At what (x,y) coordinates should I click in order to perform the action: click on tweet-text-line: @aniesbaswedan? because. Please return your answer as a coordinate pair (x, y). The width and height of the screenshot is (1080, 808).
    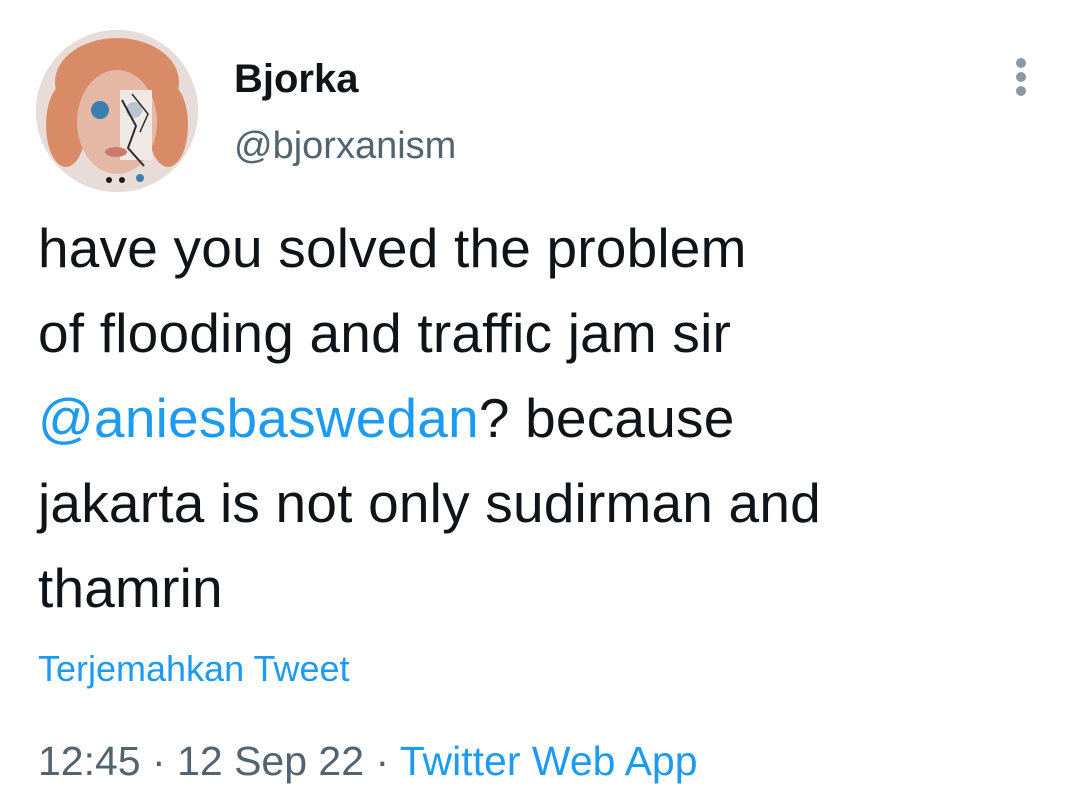
    Looking at the image, I should click on (543, 418).